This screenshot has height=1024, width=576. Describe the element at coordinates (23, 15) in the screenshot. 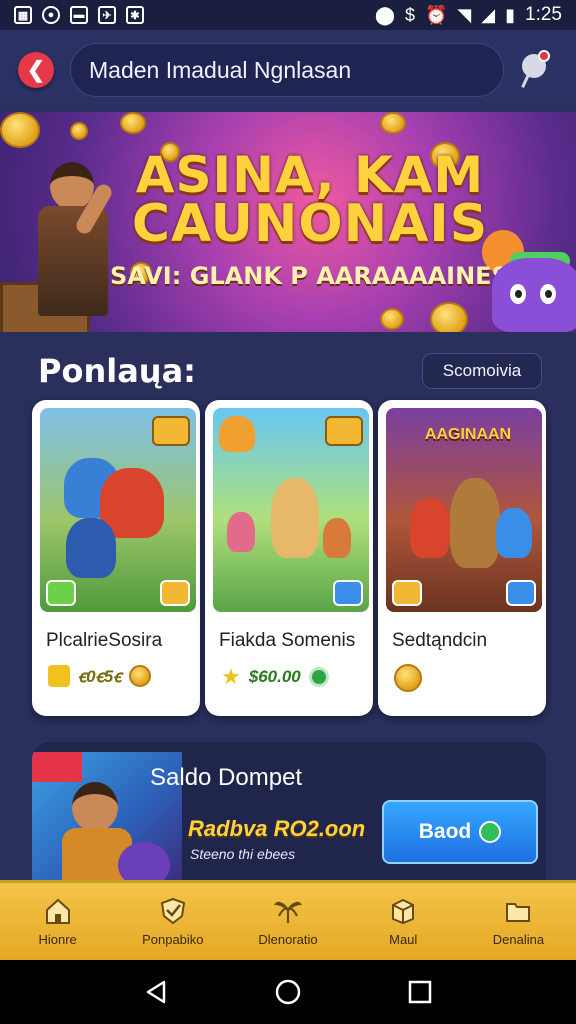

I see `notification-gallery-icon: ▦` at that location.